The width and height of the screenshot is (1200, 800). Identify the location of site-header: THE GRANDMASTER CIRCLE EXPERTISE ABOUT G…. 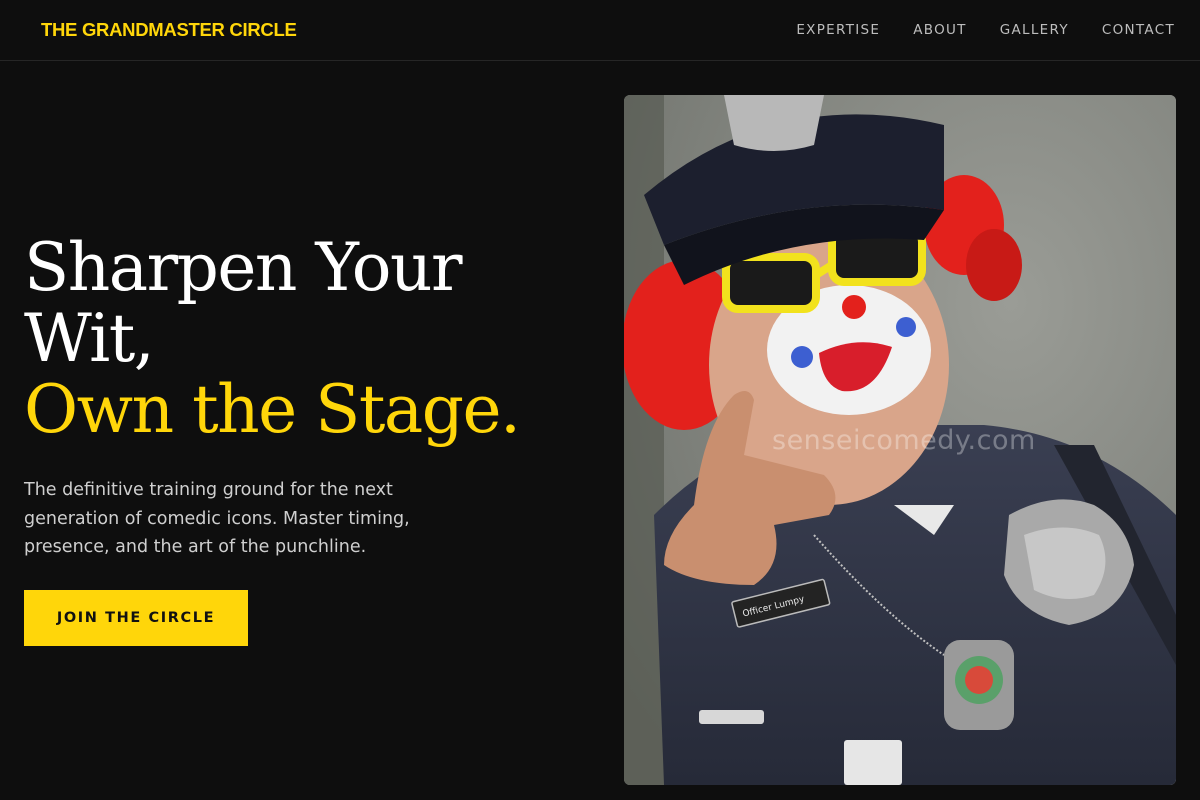
(600, 30).